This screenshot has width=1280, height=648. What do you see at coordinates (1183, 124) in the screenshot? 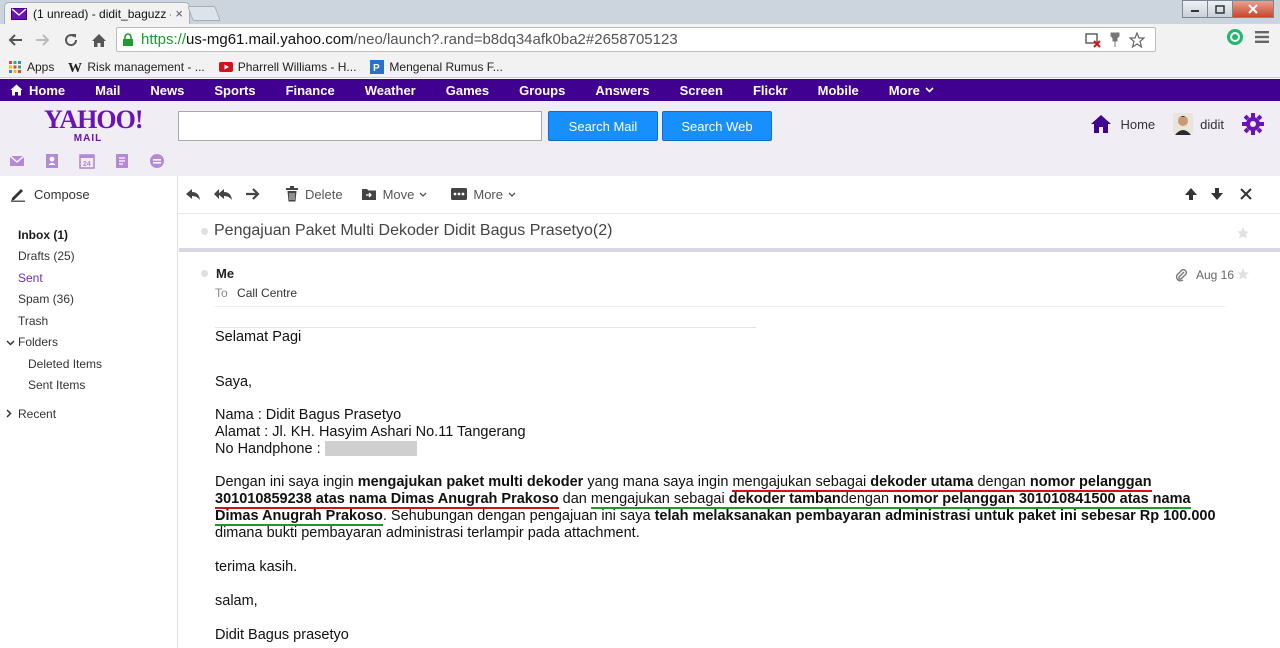
I see `avatar` at bounding box center [1183, 124].